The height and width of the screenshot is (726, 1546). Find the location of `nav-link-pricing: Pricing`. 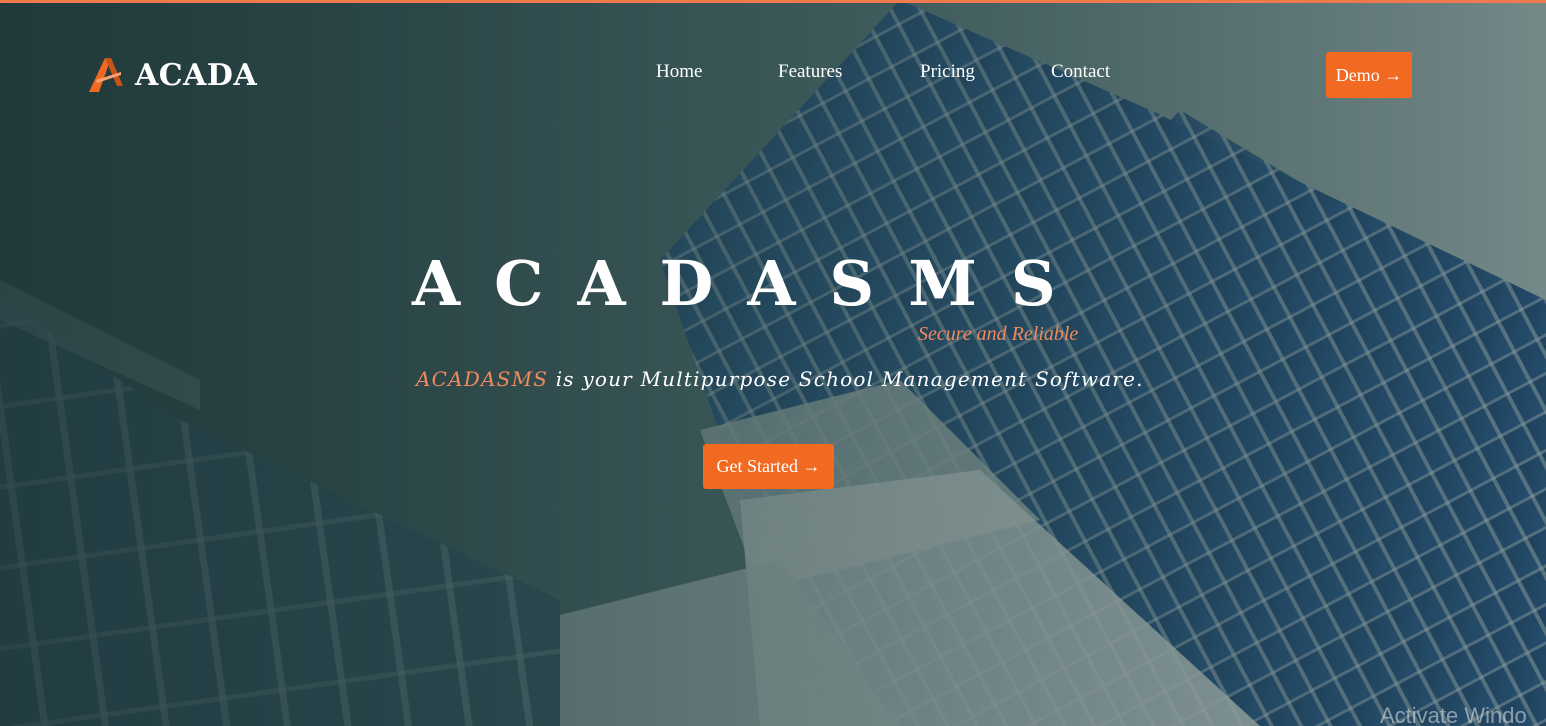

nav-link-pricing: Pricing is located at coordinates (947, 72).